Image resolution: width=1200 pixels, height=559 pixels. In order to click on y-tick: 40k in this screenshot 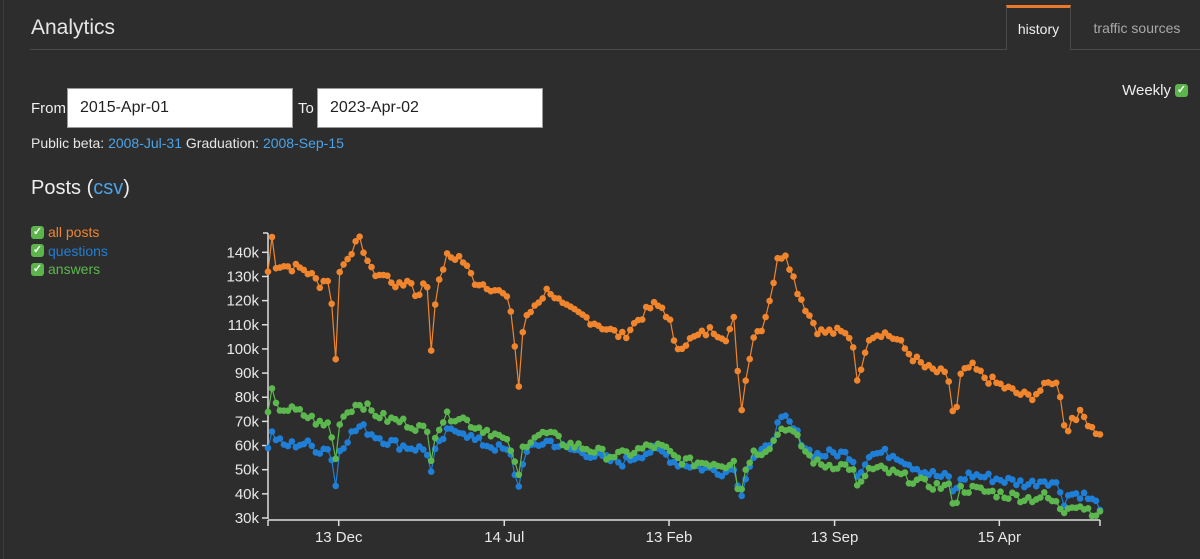, I will do `click(251, 494)`.